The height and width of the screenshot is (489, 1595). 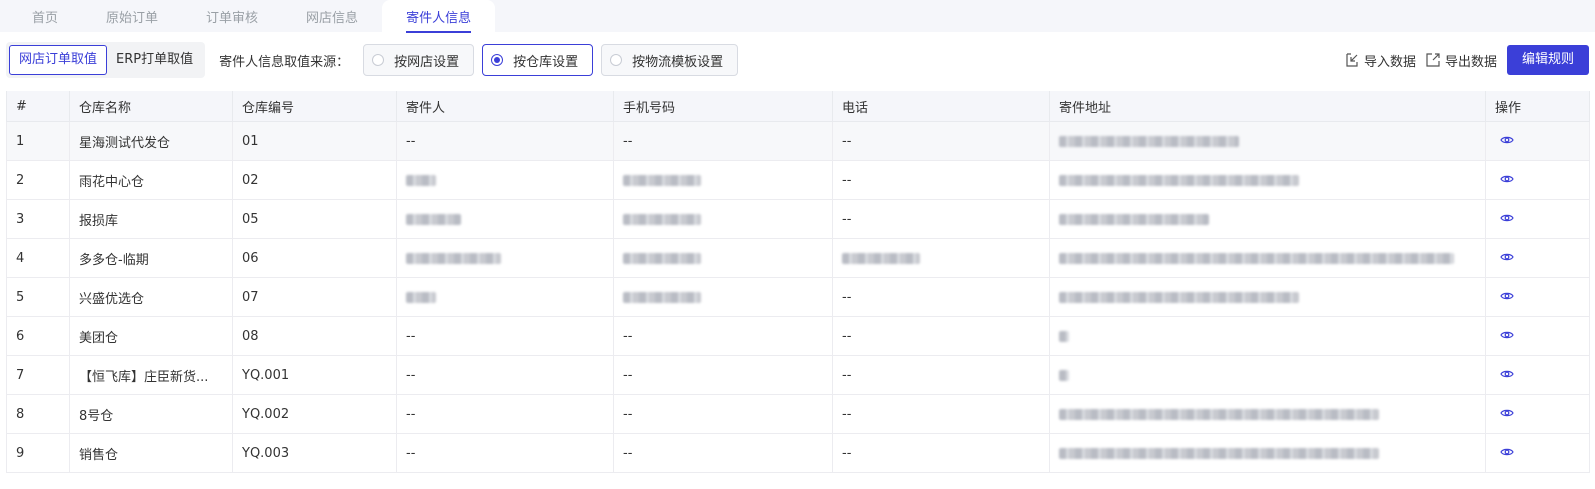 What do you see at coordinates (314, 375) in the screenshot?
I see `cell-warehouse-code: YQ.001` at bounding box center [314, 375].